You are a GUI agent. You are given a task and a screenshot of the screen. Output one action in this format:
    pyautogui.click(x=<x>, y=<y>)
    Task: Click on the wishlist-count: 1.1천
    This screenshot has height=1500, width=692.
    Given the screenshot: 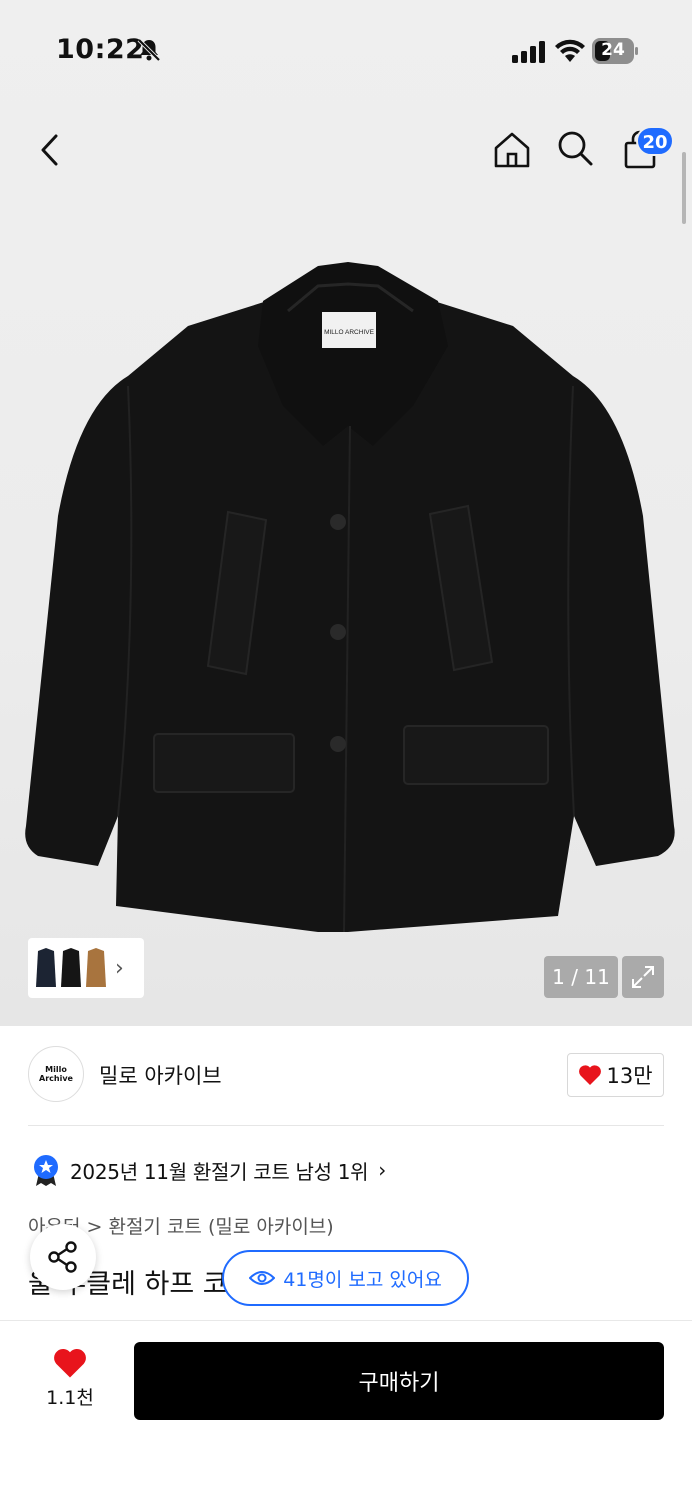 What is the action you would take?
    pyautogui.click(x=70, y=1398)
    